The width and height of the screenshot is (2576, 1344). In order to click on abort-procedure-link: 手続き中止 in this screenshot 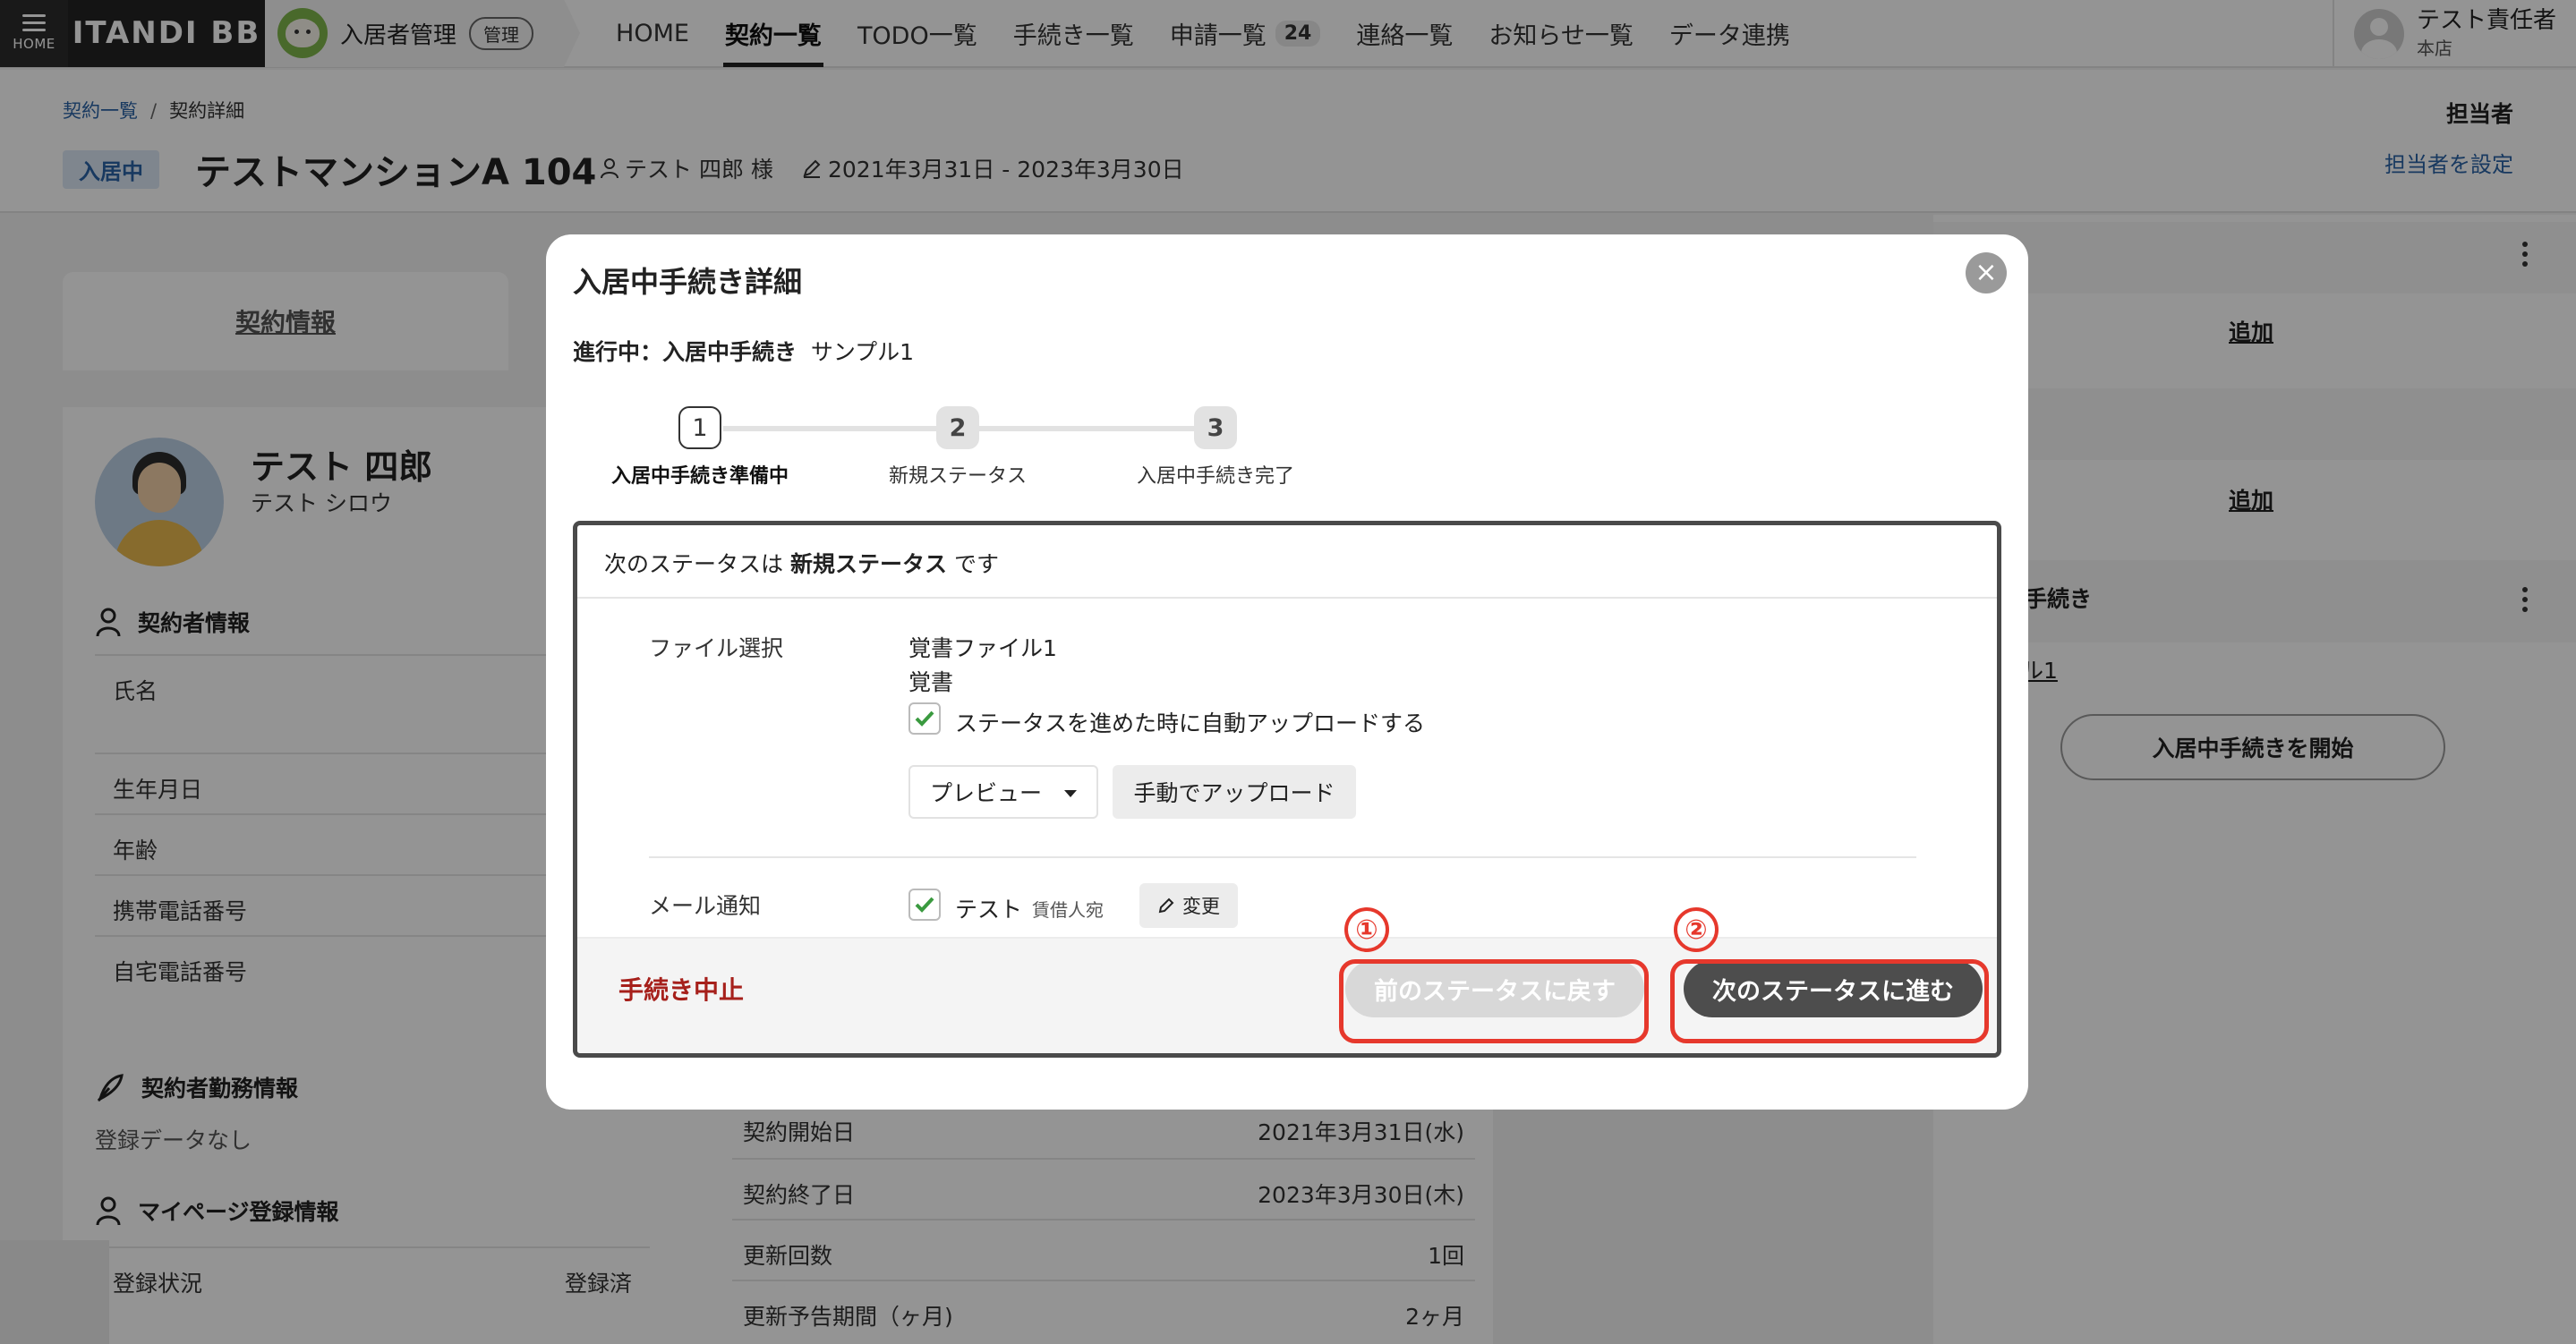, I will do `click(681, 989)`.